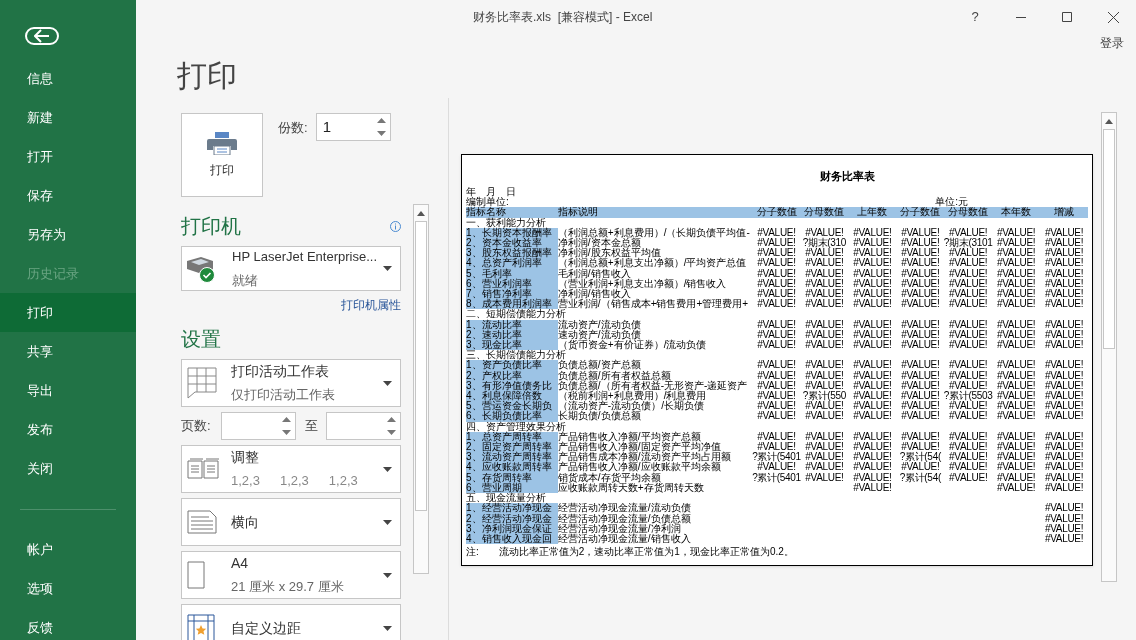  I want to click on printer-dropdown: HP LaserJet Enterprise... 就绪, so click(291, 268).